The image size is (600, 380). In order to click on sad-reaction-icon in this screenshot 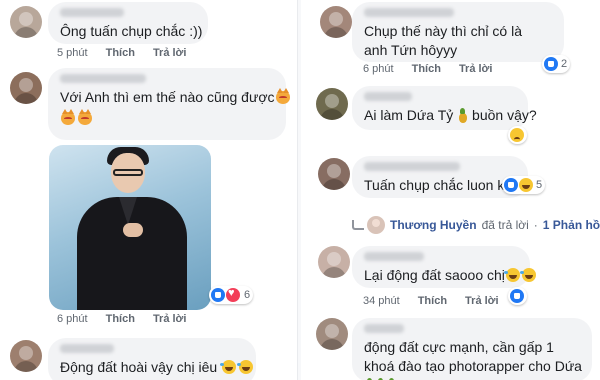, I will do `click(517, 135)`.